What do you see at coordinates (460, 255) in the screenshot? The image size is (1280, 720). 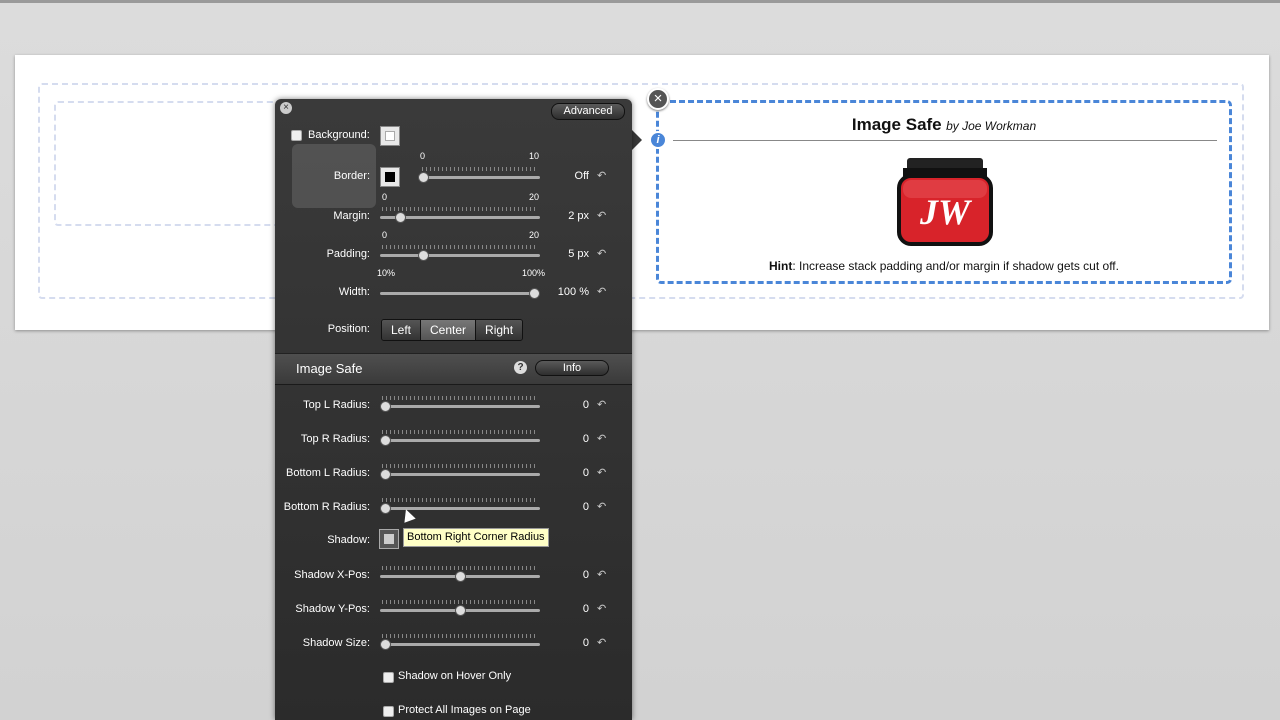 I see `padding-slider-track` at bounding box center [460, 255].